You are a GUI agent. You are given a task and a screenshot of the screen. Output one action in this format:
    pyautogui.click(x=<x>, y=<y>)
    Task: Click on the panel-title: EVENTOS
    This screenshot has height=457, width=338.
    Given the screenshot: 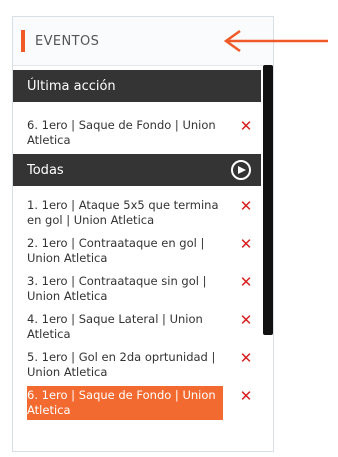 What is the action you would take?
    pyautogui.click(x=67, y=41)
    